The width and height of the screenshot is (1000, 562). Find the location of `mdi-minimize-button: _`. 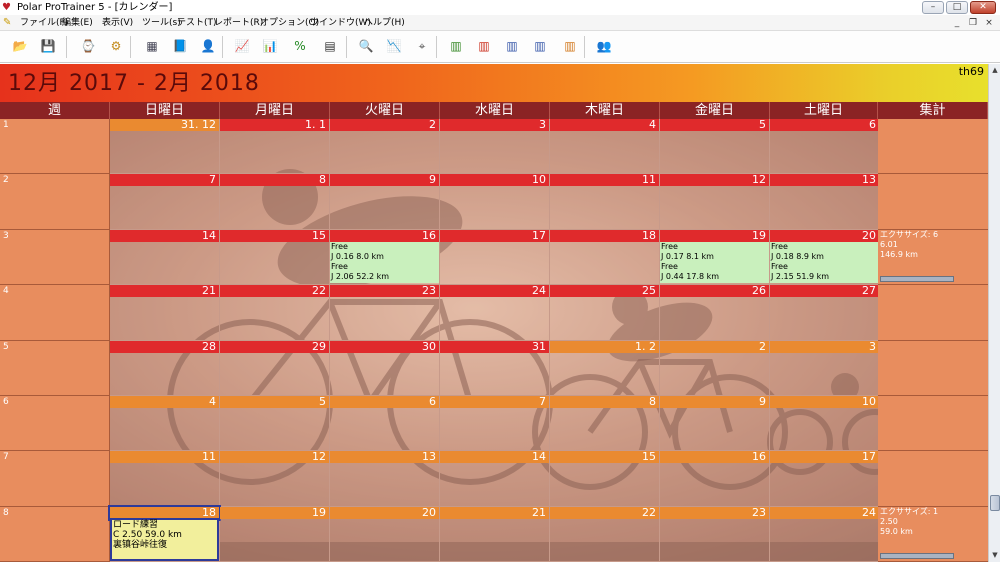

mdi-minimize-button: _ is located at coordinates (957, 23).